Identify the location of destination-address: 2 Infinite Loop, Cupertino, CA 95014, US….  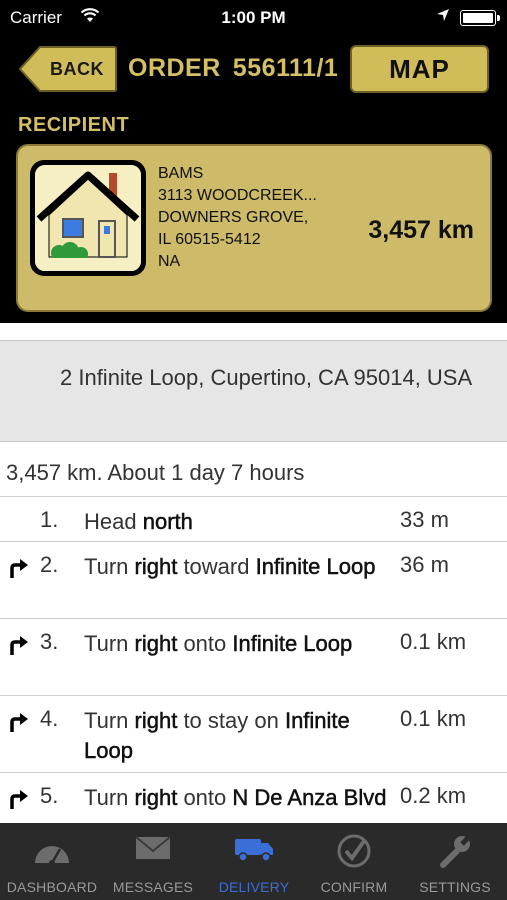
(266, 377).